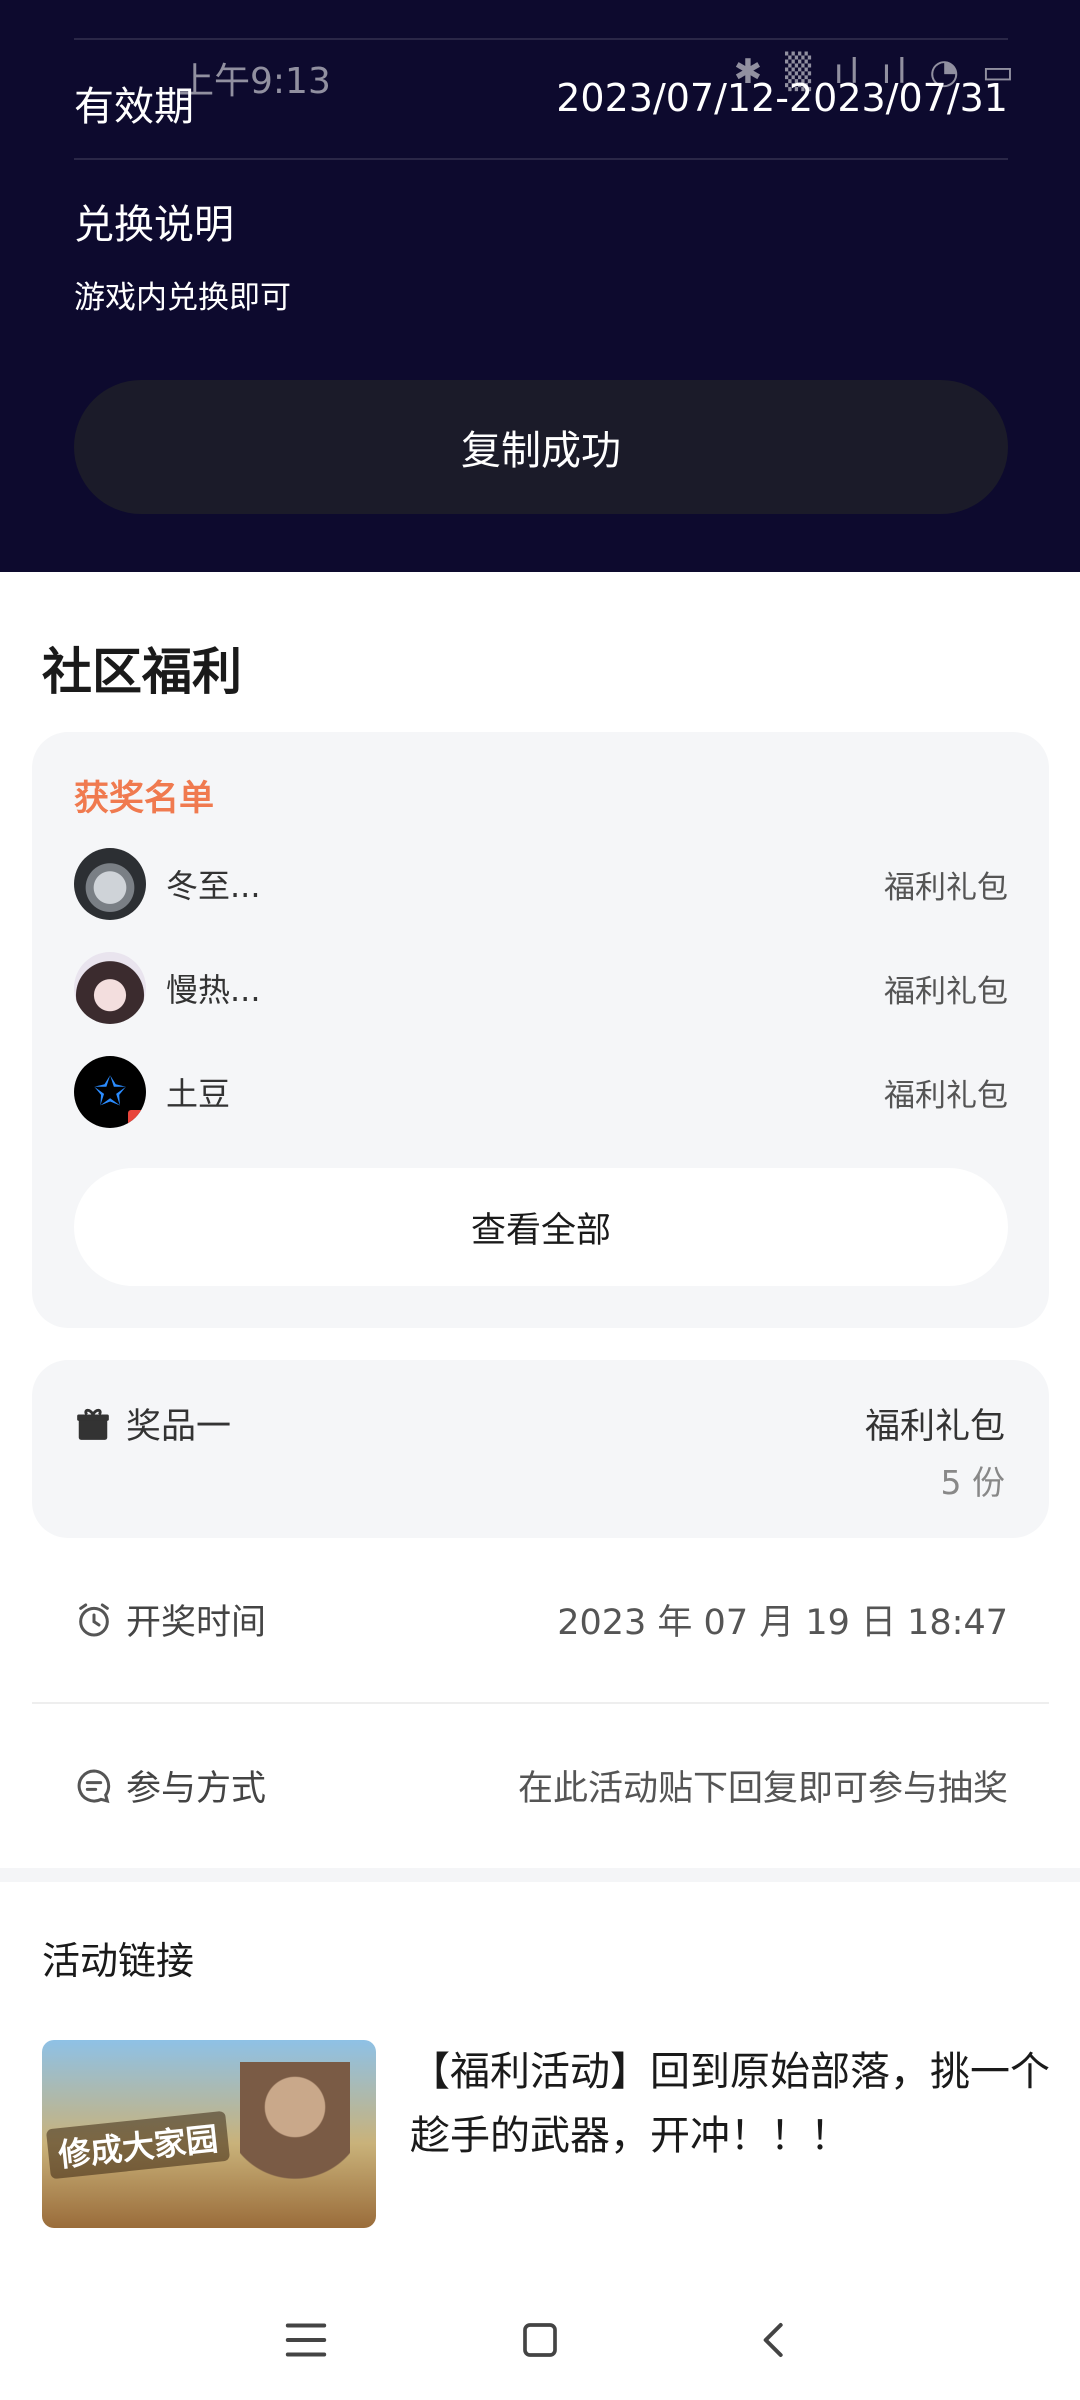 The height and width of the screenshot is (2400, 1080). Describe the element at coordinates (182, 298) in the screenshot. I see `exchange-description: 游戏内兑换即可` at that location.